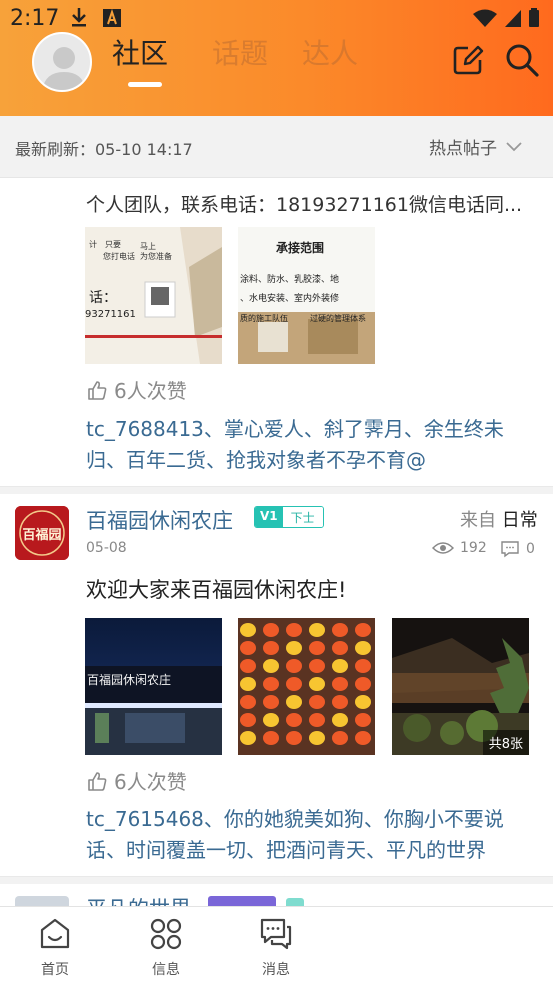  I want to click on image-text: 只要, so click(113, 244).